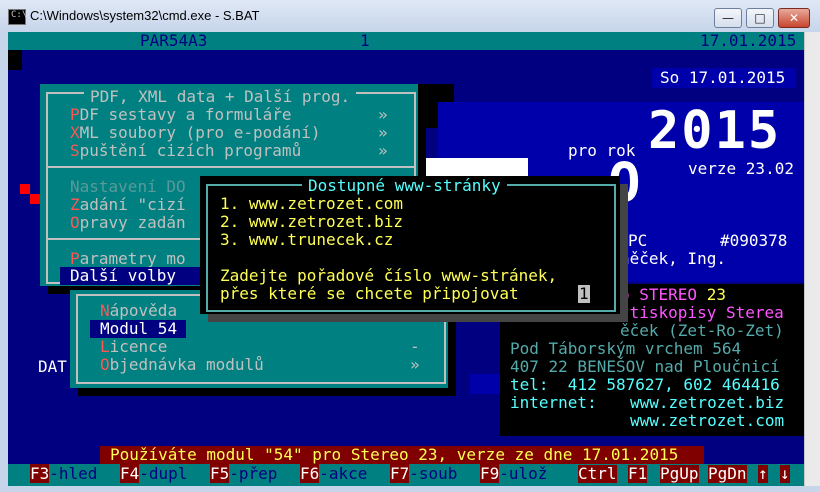 This screenshot has height=492, width=820. What do you see at coordinates (182, 365) in the screenshot?
I see `submenu-item-objednavka: Objednávka modulů` at bounding box center [182, 365].